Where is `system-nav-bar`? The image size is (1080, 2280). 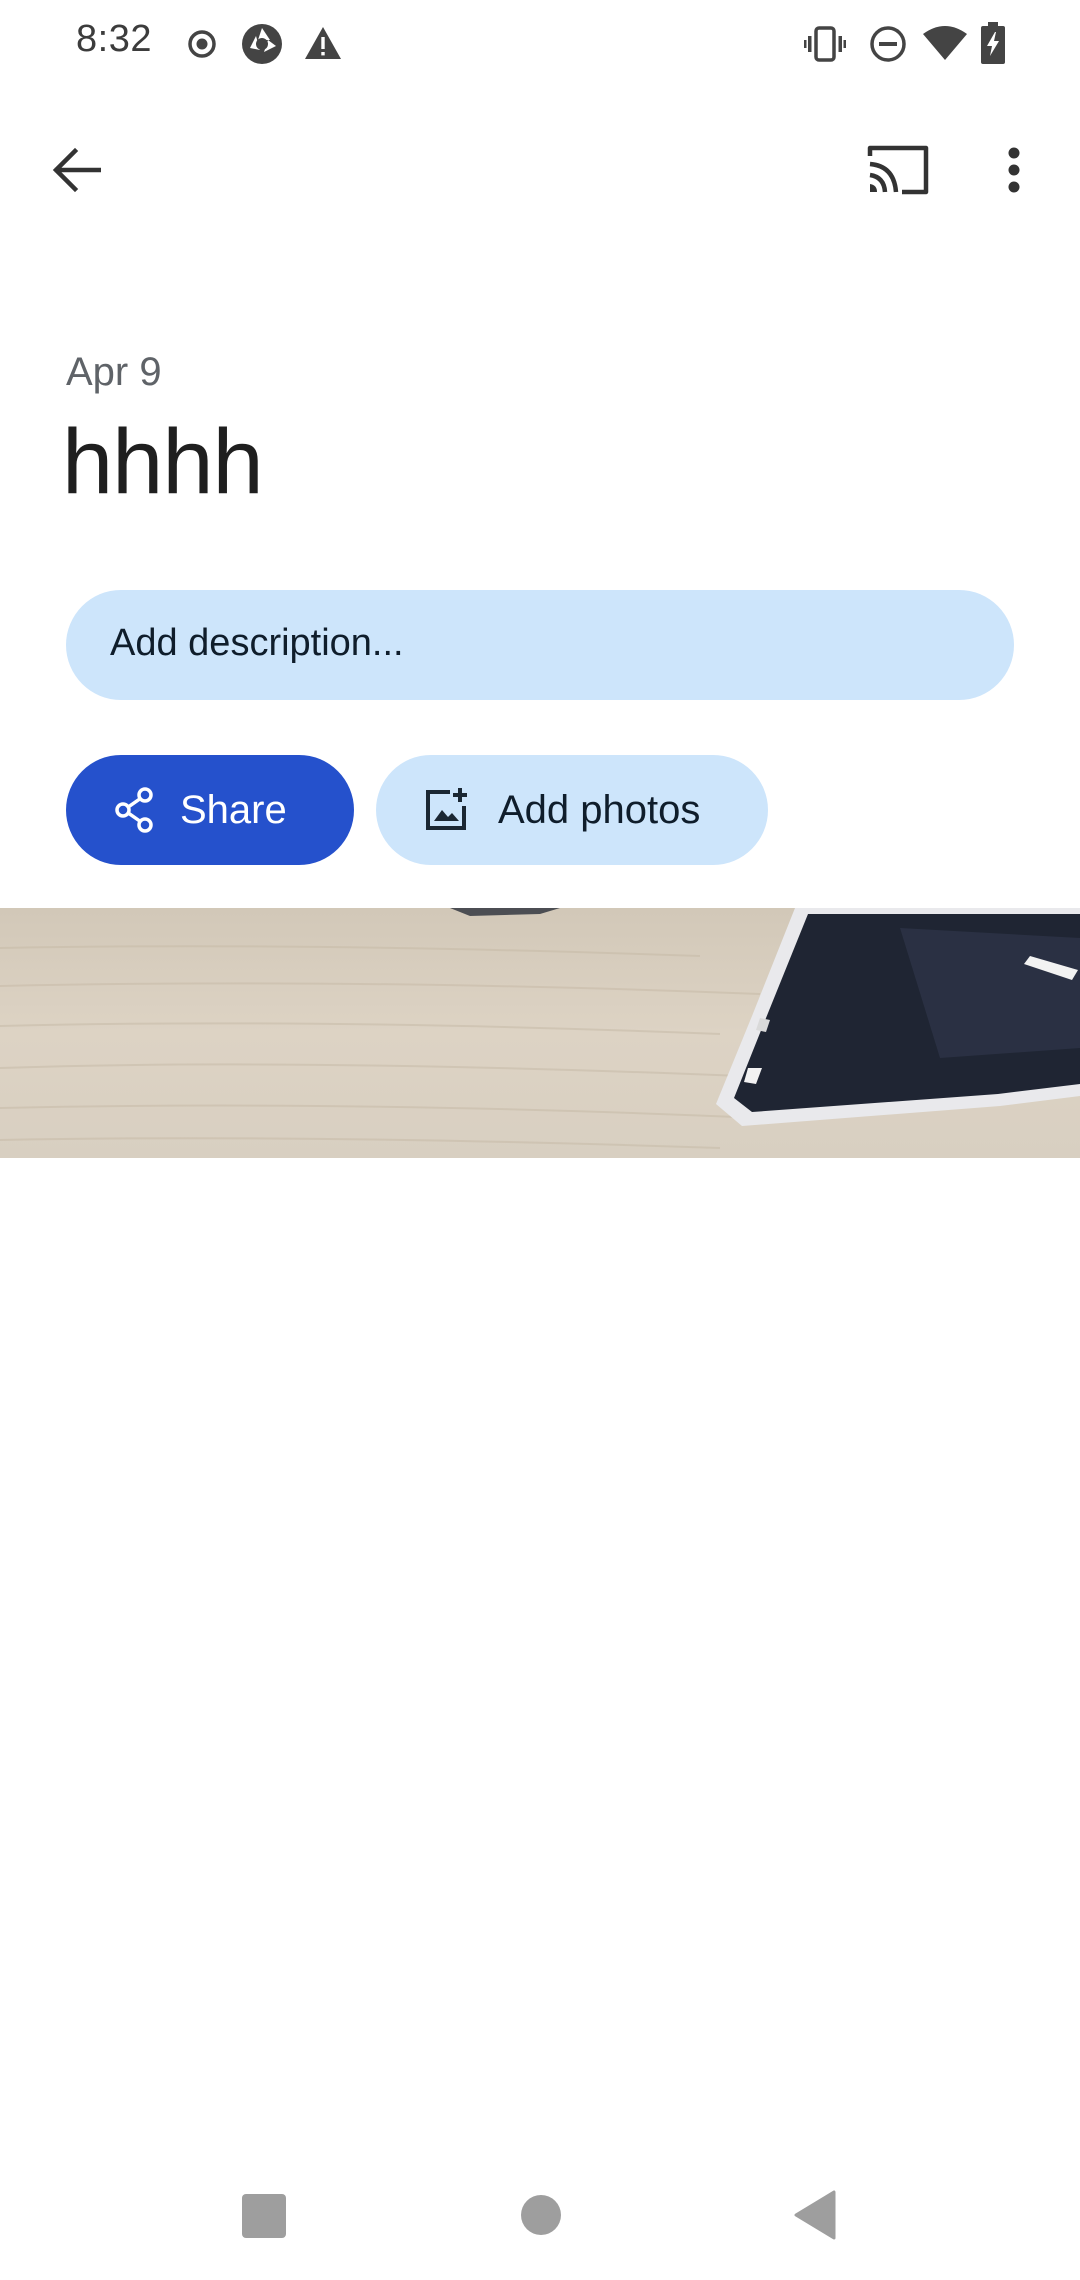
system-nav-bar is located at coordinates (540, 2220).